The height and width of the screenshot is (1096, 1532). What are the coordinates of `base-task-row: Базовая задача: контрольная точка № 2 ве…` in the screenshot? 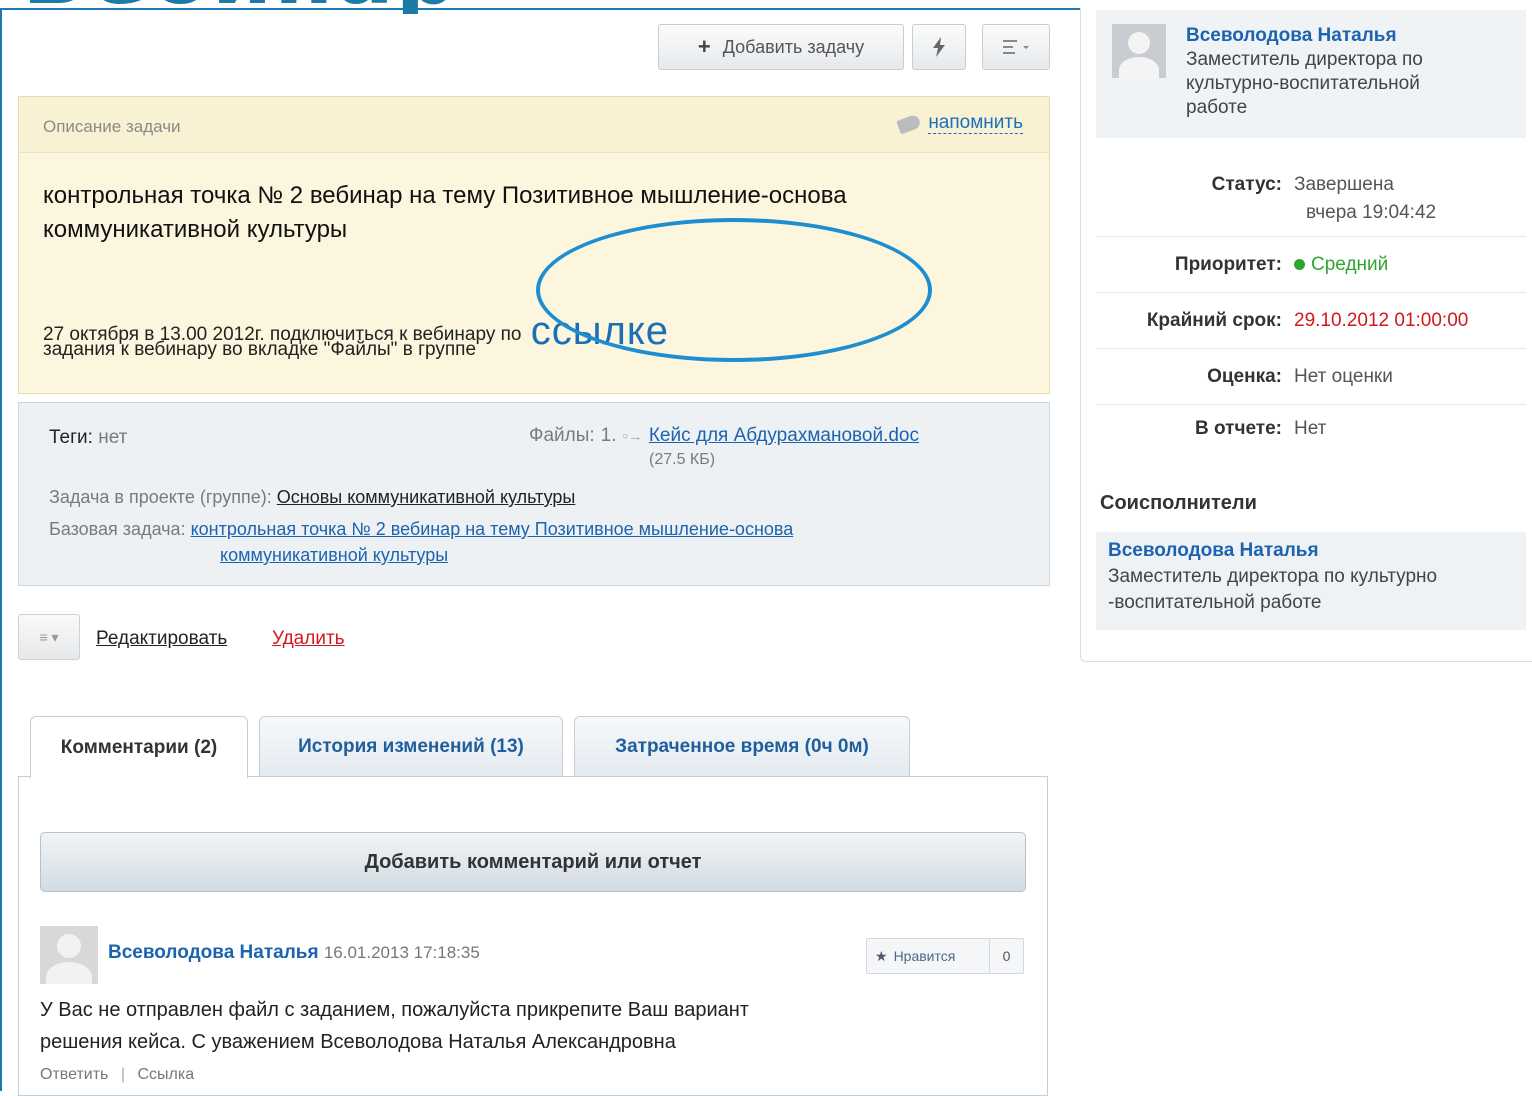 It's located at (421, 529).